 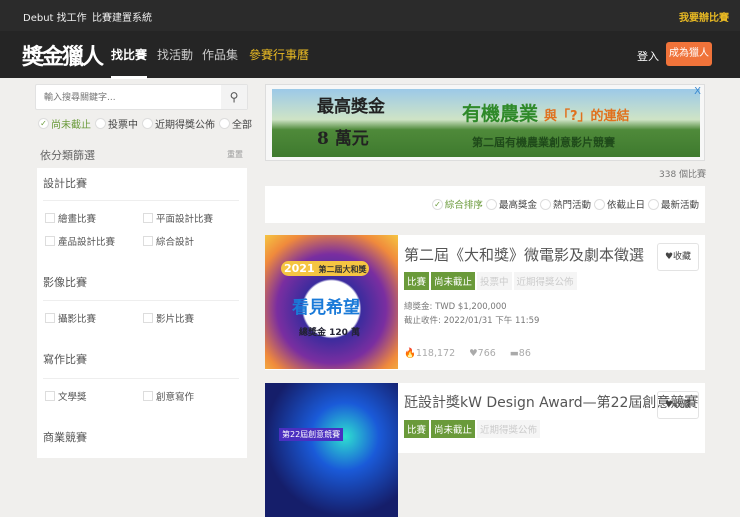 I want to click on checkbox-painting: 繪畫比賽, so click(x=70, y=218).